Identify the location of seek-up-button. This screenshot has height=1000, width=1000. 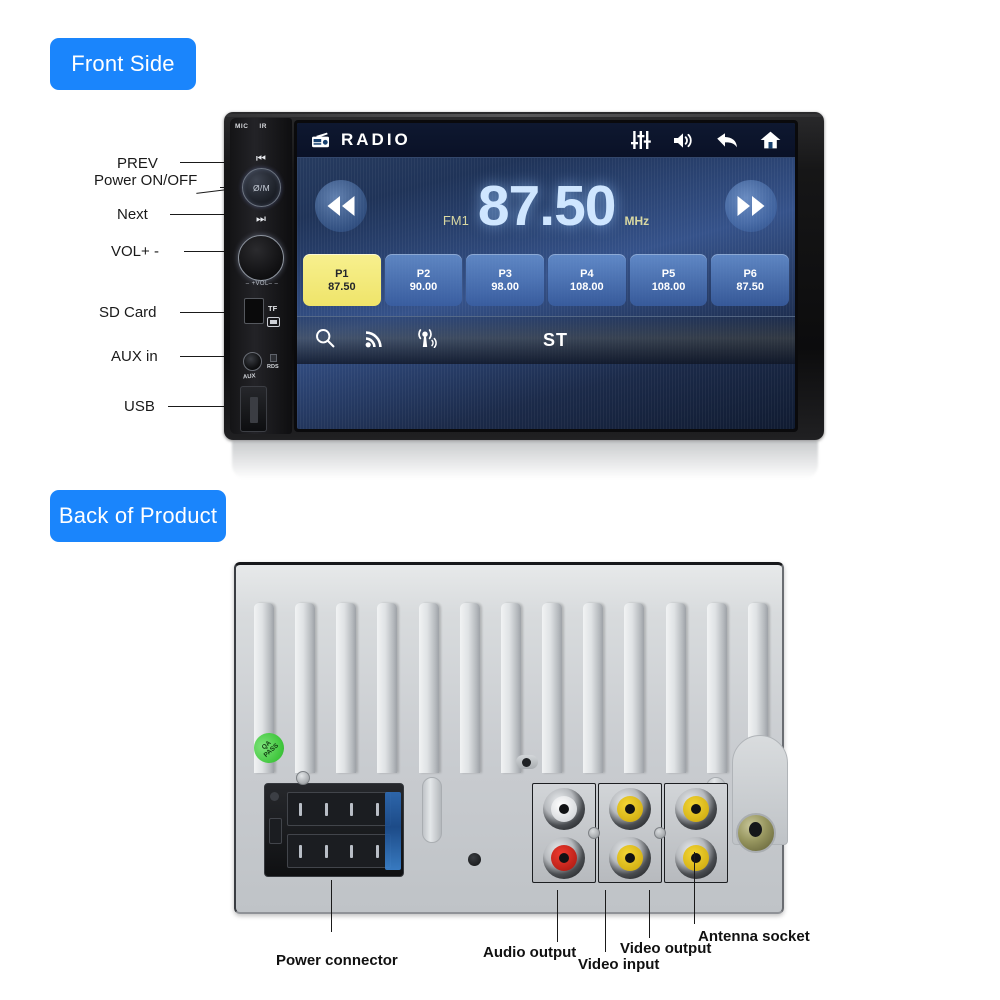
(751, 206).